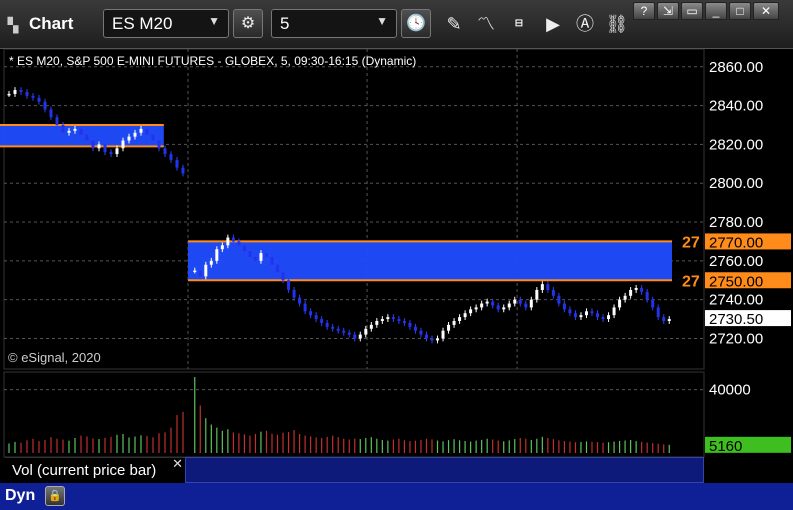 The width and height of the screenshot is (793, 510). Describe the element at coordinates (730, 390) in the screenshot. I see `volume-tick-label: 40000` at that location.